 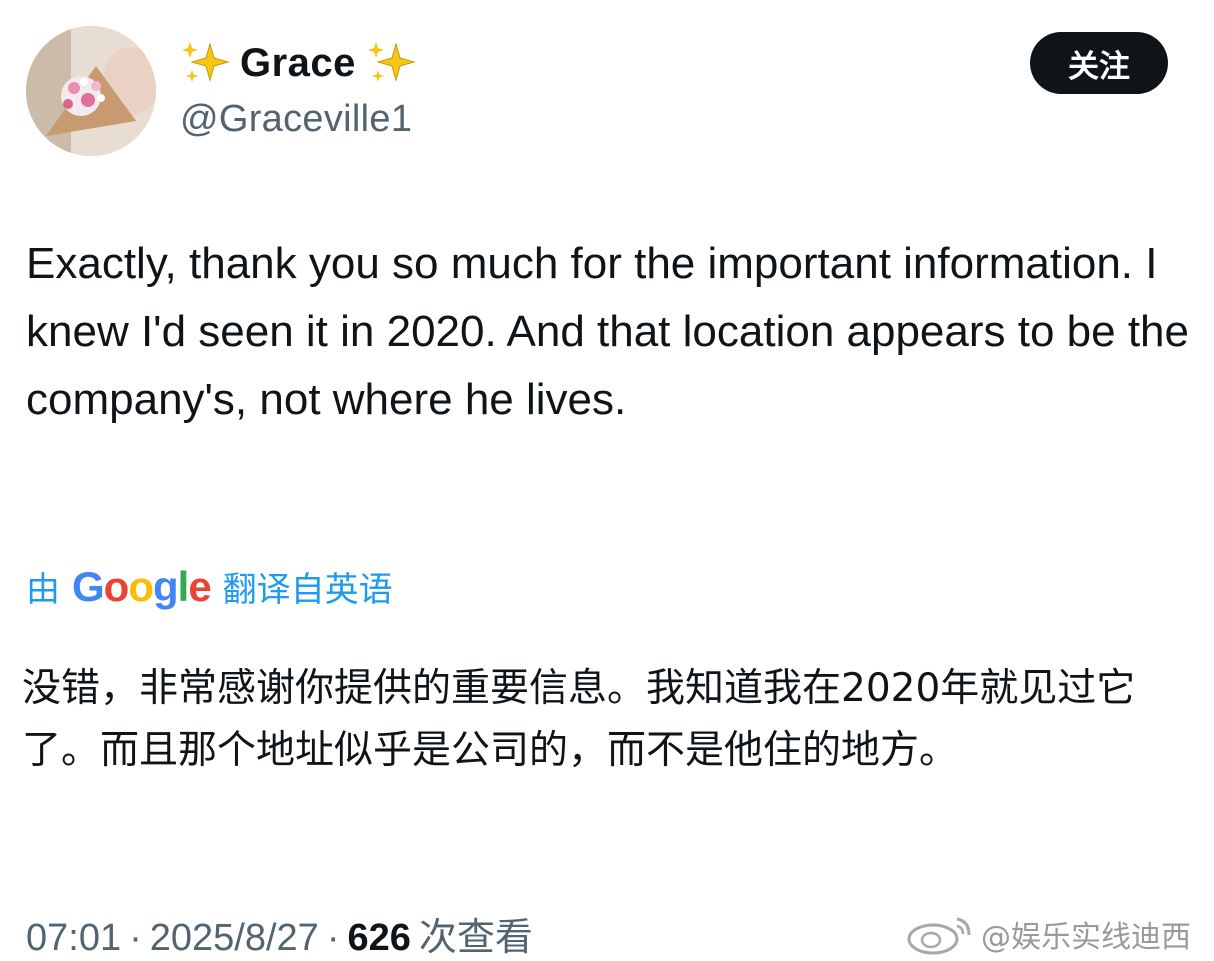 I want to click on avatar-image, so click(x=91, y=91).